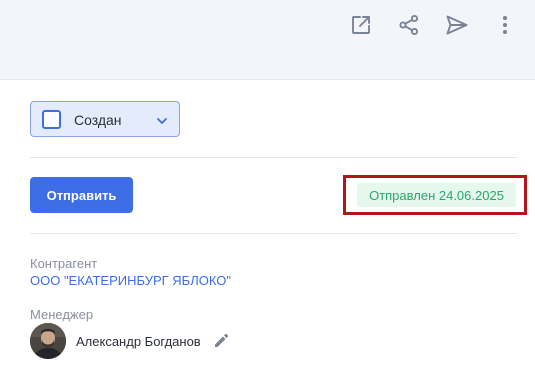 Image resolution: width=535 pixels, height=378 pixels. I want to click on manager-label: Менеджер, so click(62, 314).